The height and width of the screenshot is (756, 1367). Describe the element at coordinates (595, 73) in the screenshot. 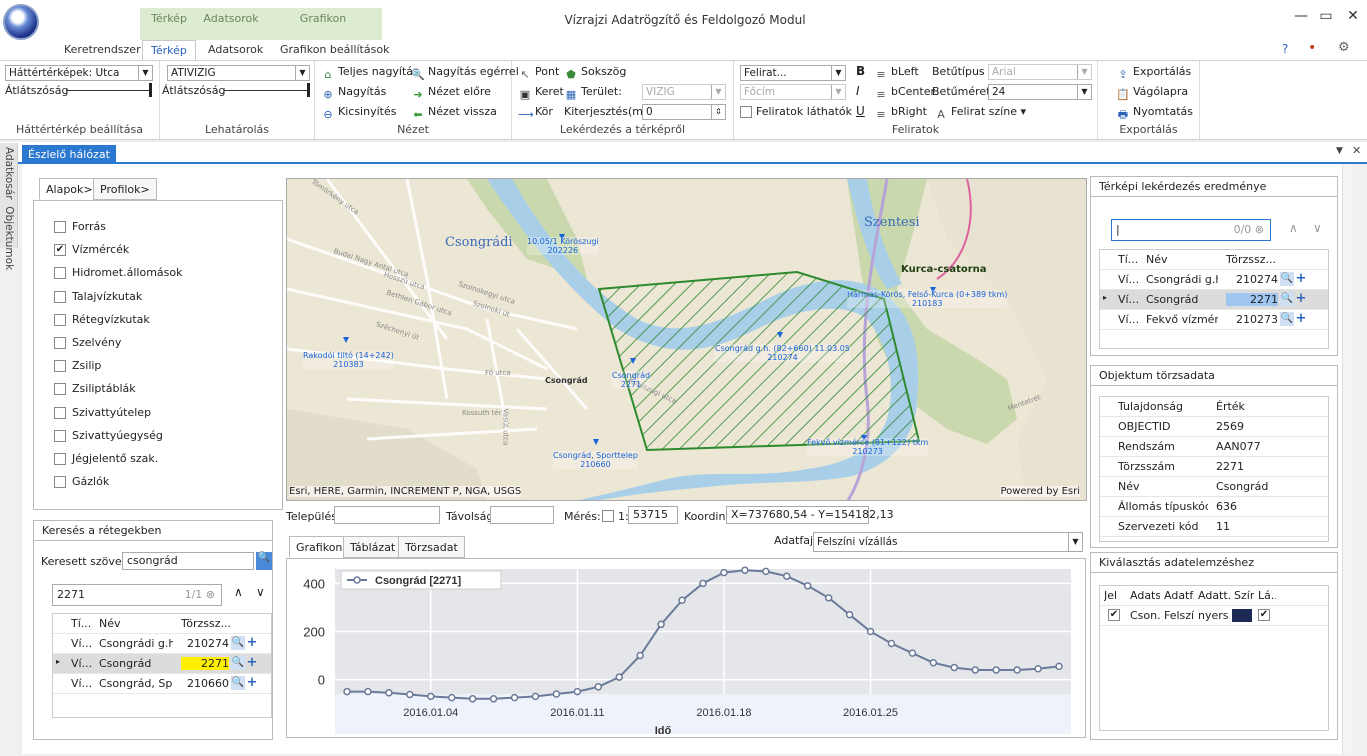

I see `query-polygon-button: ⬟ Sokszög` at that location.